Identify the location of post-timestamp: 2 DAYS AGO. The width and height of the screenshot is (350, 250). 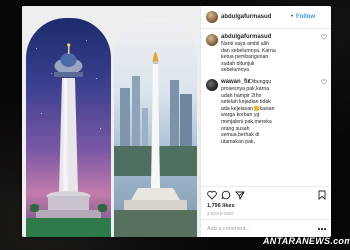
(220, 213).